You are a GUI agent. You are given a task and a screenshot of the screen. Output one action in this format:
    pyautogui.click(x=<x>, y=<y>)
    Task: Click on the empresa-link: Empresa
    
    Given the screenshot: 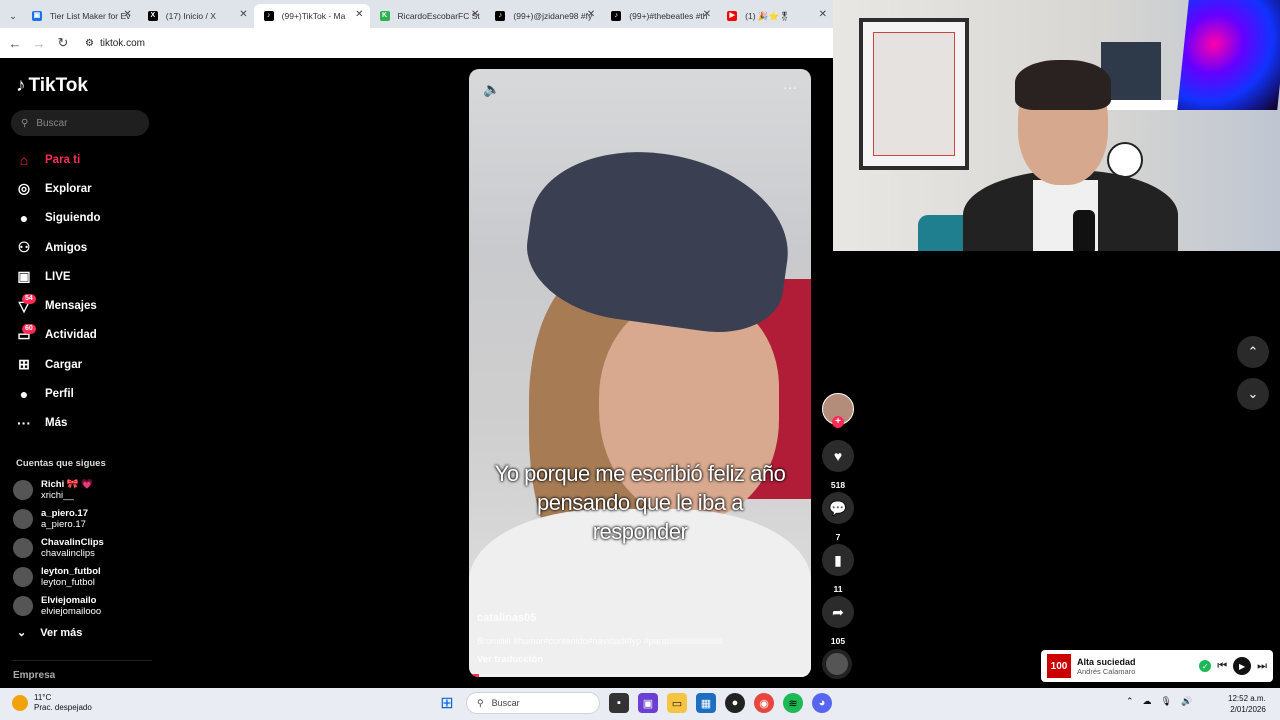 What is the action you would take?
    pyautogui.click(x=34, y=675)
    